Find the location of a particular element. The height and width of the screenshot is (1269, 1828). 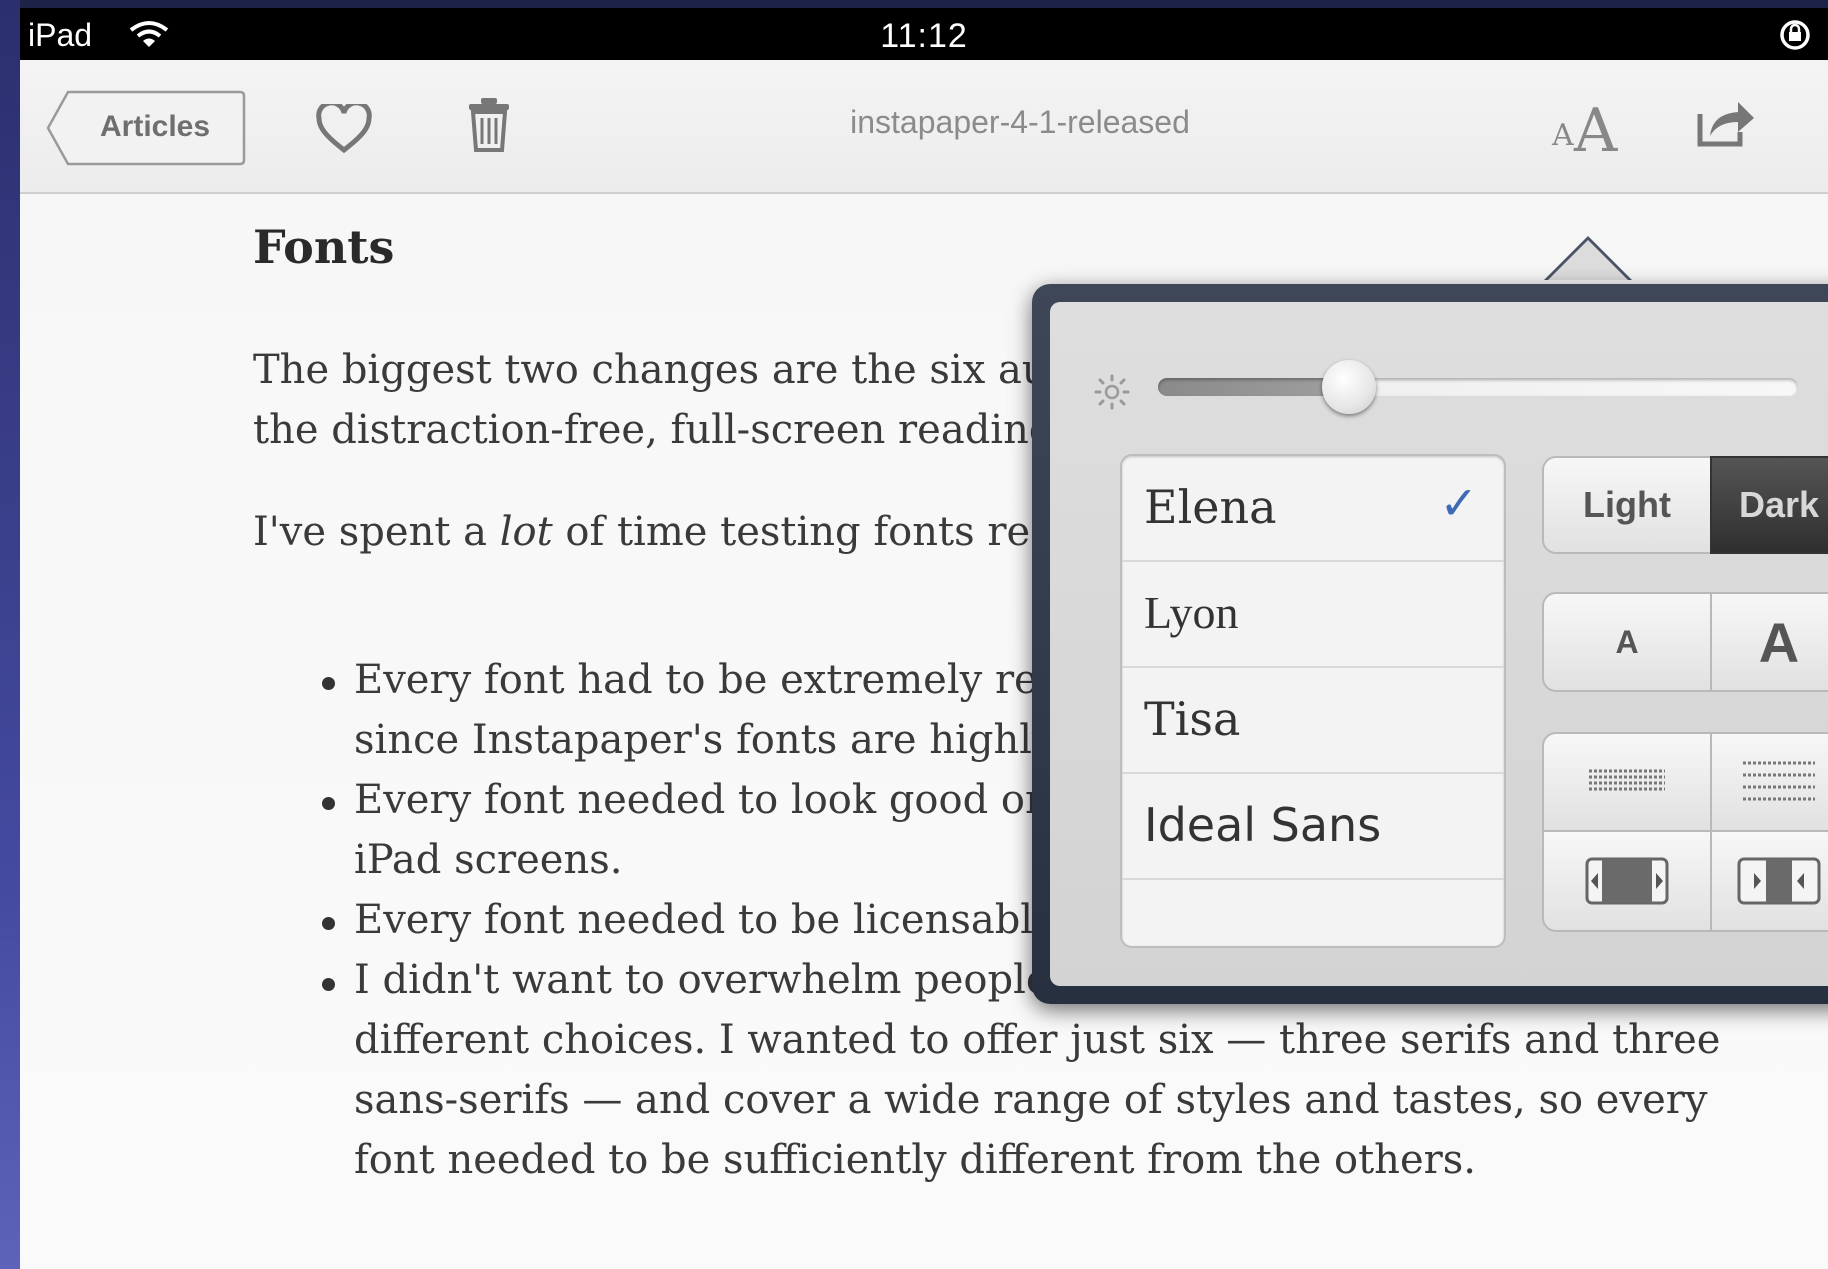

font-option-label: Tisa is located at coordinates (1192, 719).